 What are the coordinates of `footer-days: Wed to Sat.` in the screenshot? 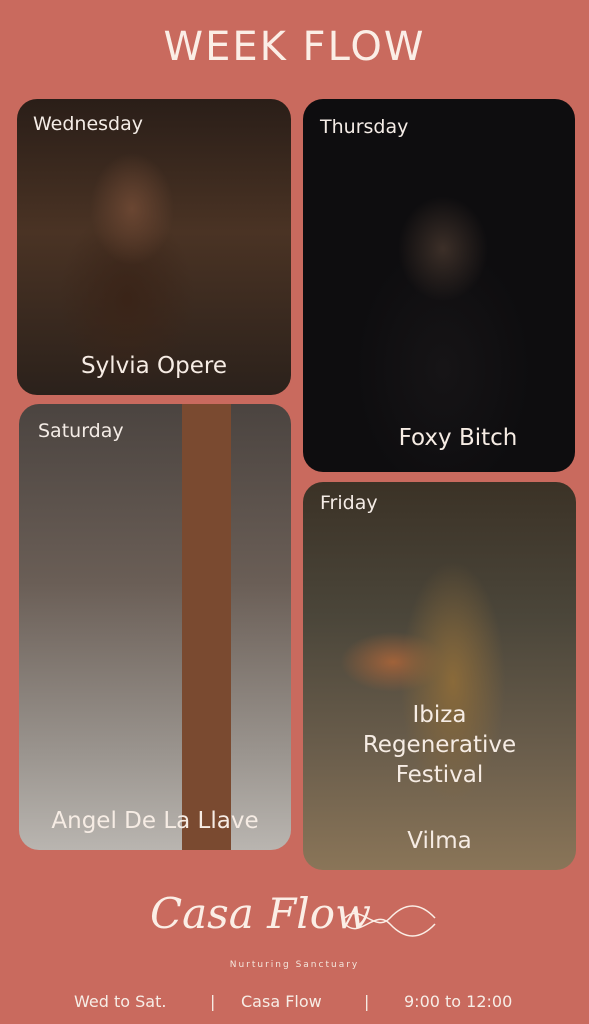 It's located at (120, 1001).